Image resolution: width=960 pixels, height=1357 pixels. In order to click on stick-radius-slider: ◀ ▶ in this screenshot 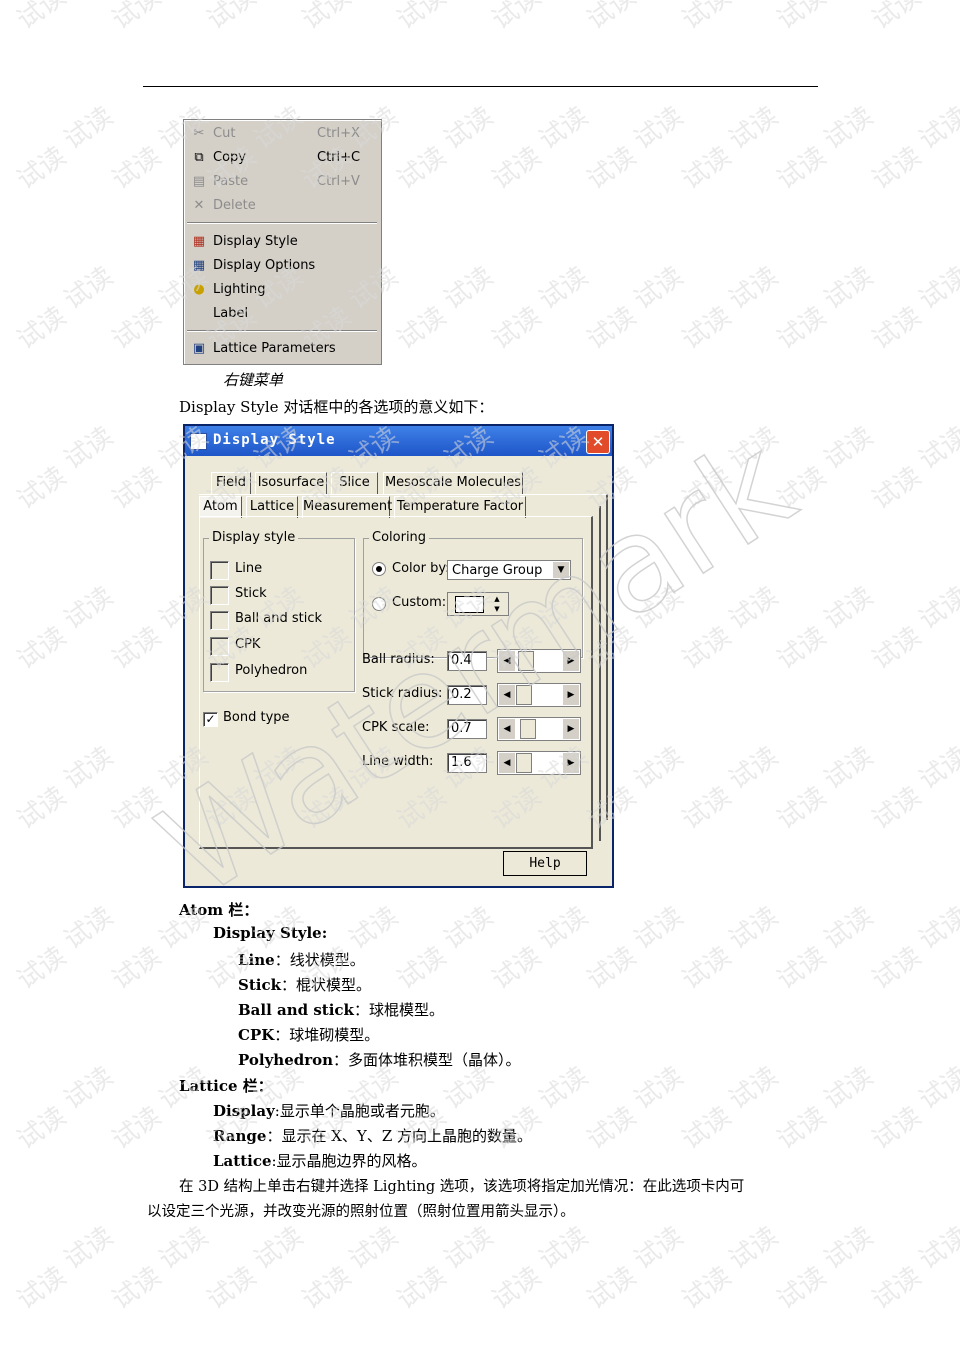, I will do `click(539, 695)`.